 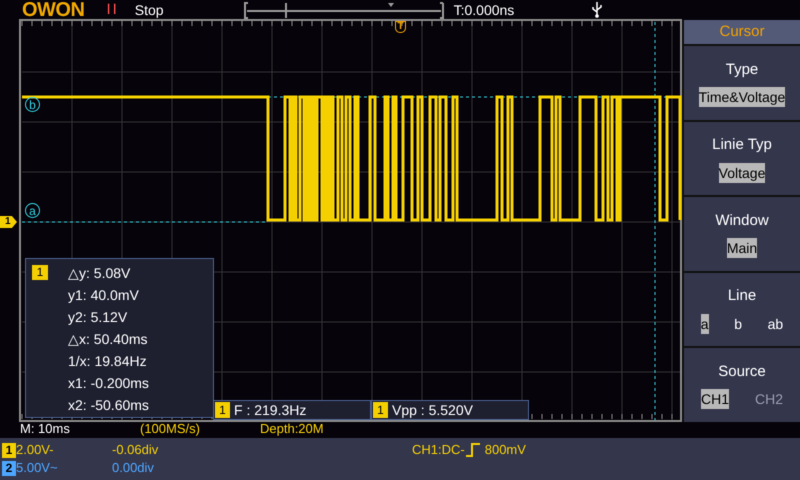 What do you see at coordinates (742, 32) in the screenshot?
I see `menu-title: Cursor` at bounding box center [742, 32].